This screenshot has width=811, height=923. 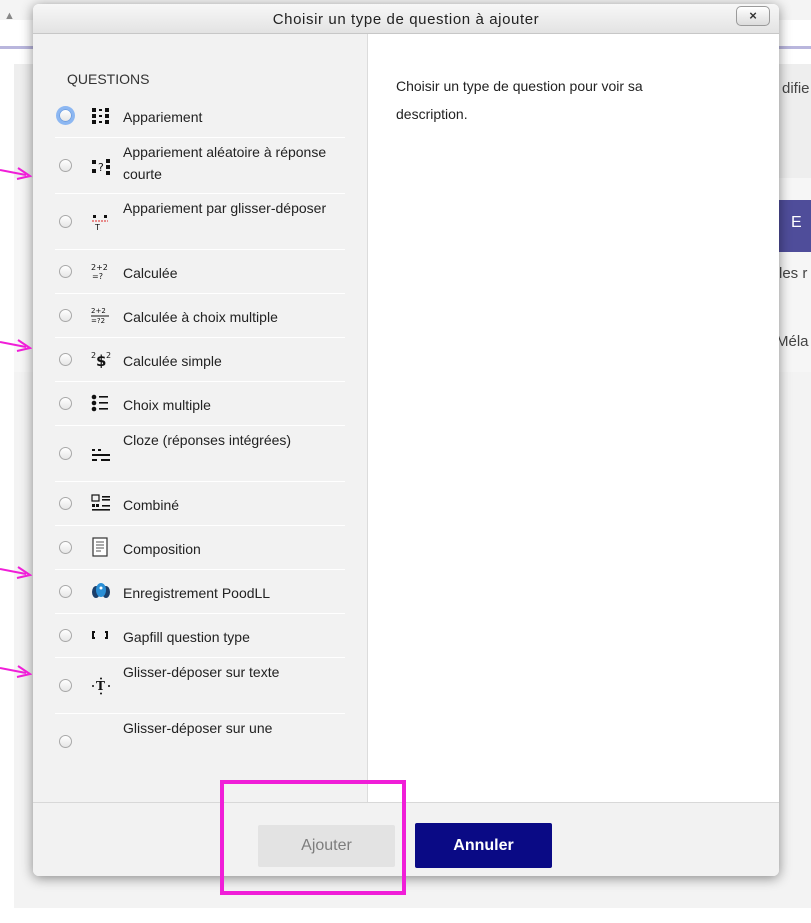 What do you see at coordinates (100, 502) in the screenshot?
I see `combined-icon` at bounding box center [100, 502].